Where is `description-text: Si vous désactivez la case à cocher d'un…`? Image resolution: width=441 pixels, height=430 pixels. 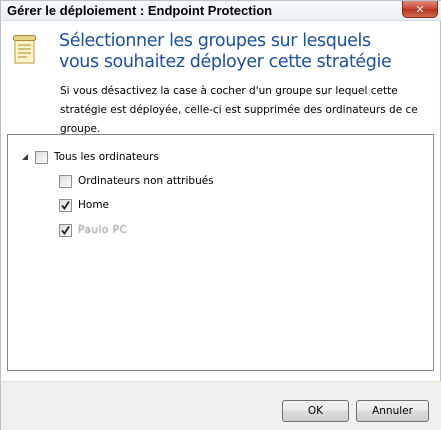 description-text: Si vous désactivez la case à cocher d'un… is located at coordinates (246, 110).